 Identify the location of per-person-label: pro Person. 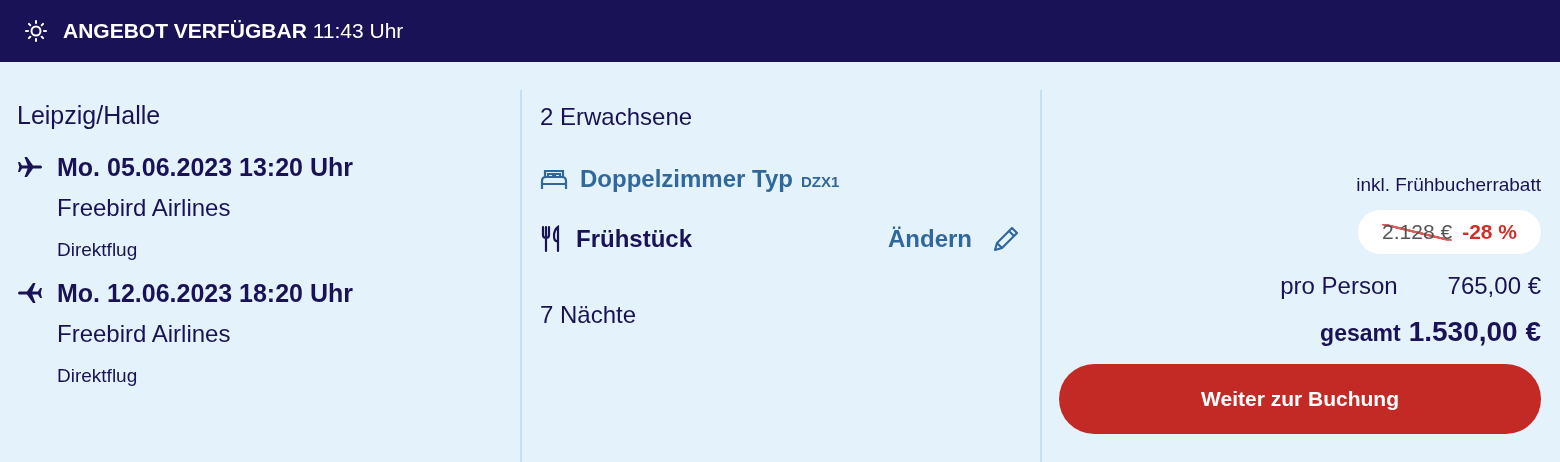
(1339, 286).